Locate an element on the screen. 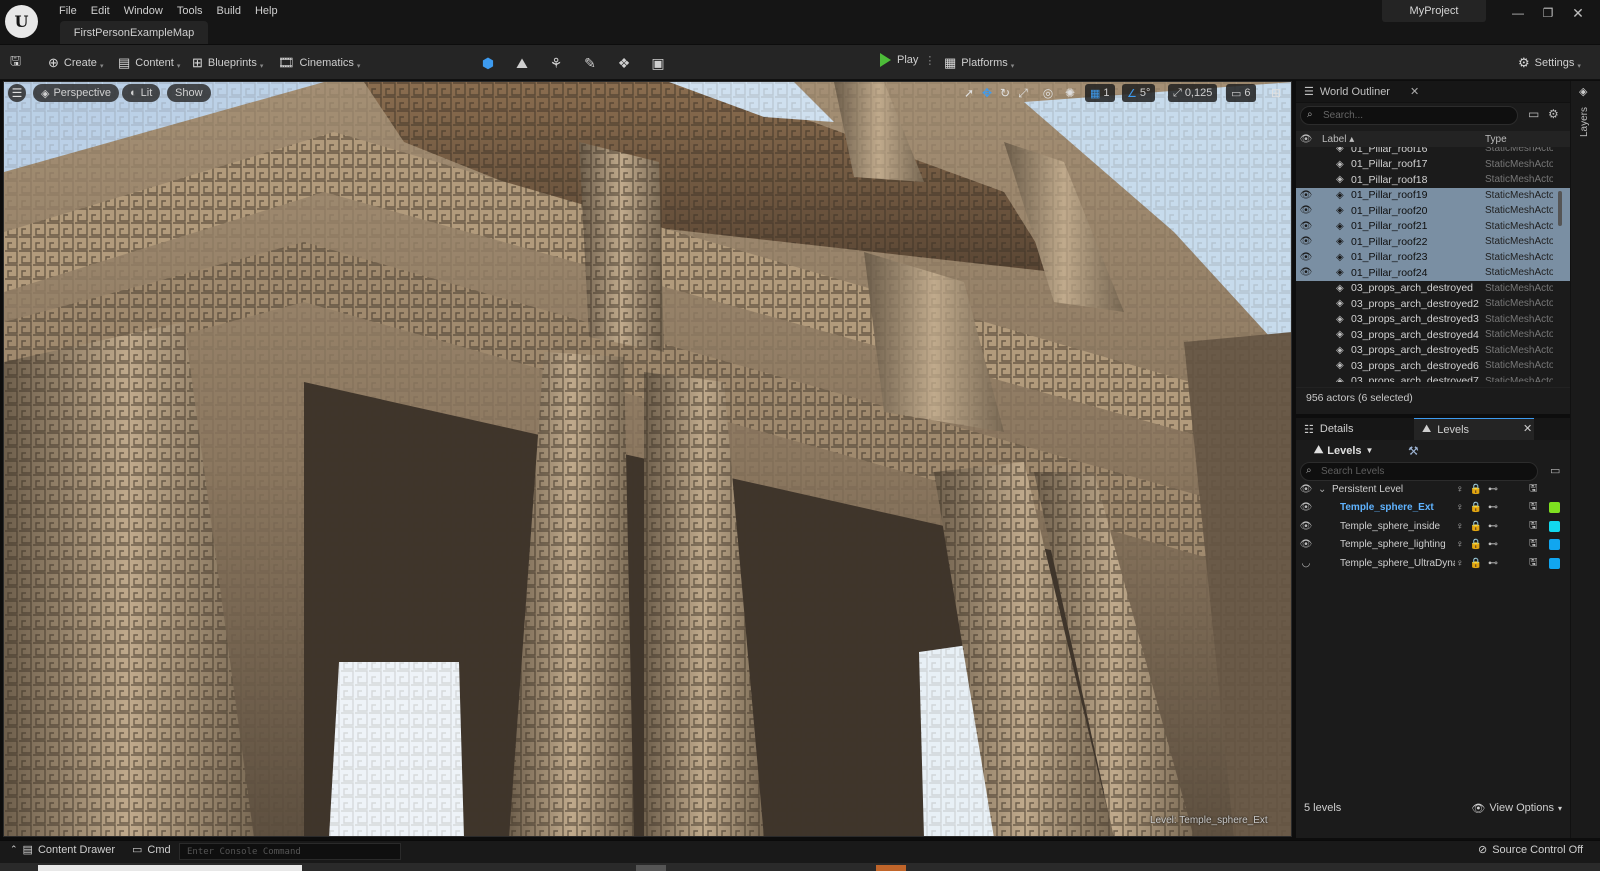  levels-dropdown: ⛰ Levels ▼ is located at coordinates (1343, 450).